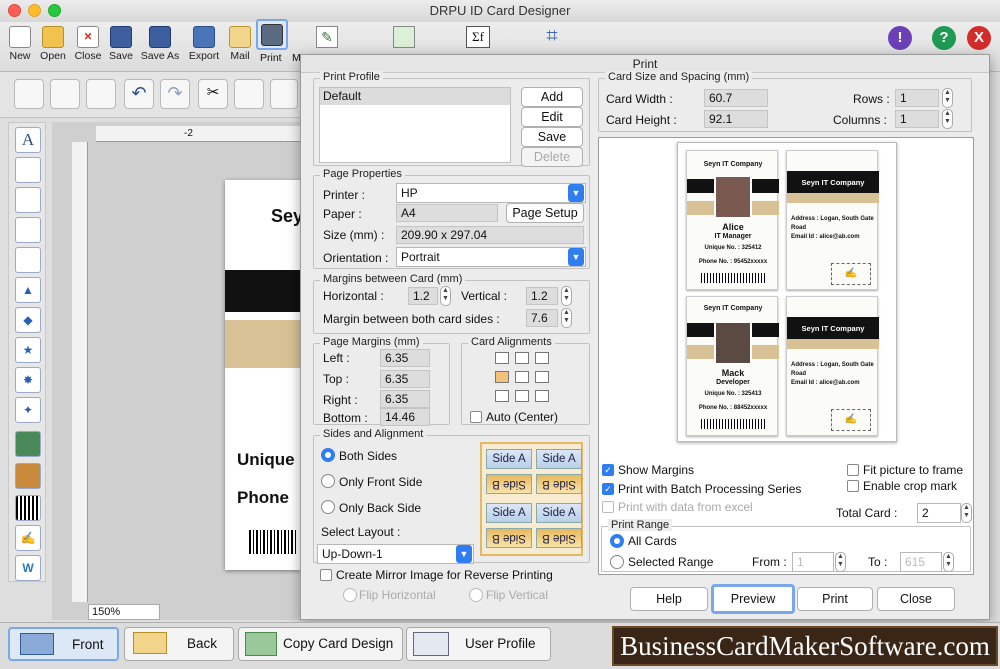  I want to click on align-bottom-center-icon, so click(522, 396).